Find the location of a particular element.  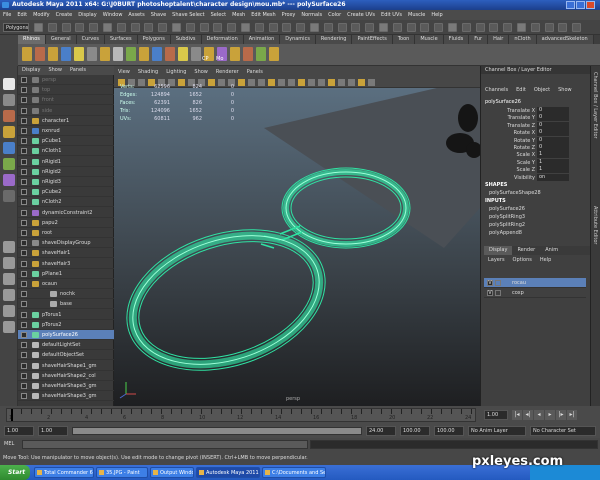

outliner-item: pCube2 is located at coordinates (66, 192).